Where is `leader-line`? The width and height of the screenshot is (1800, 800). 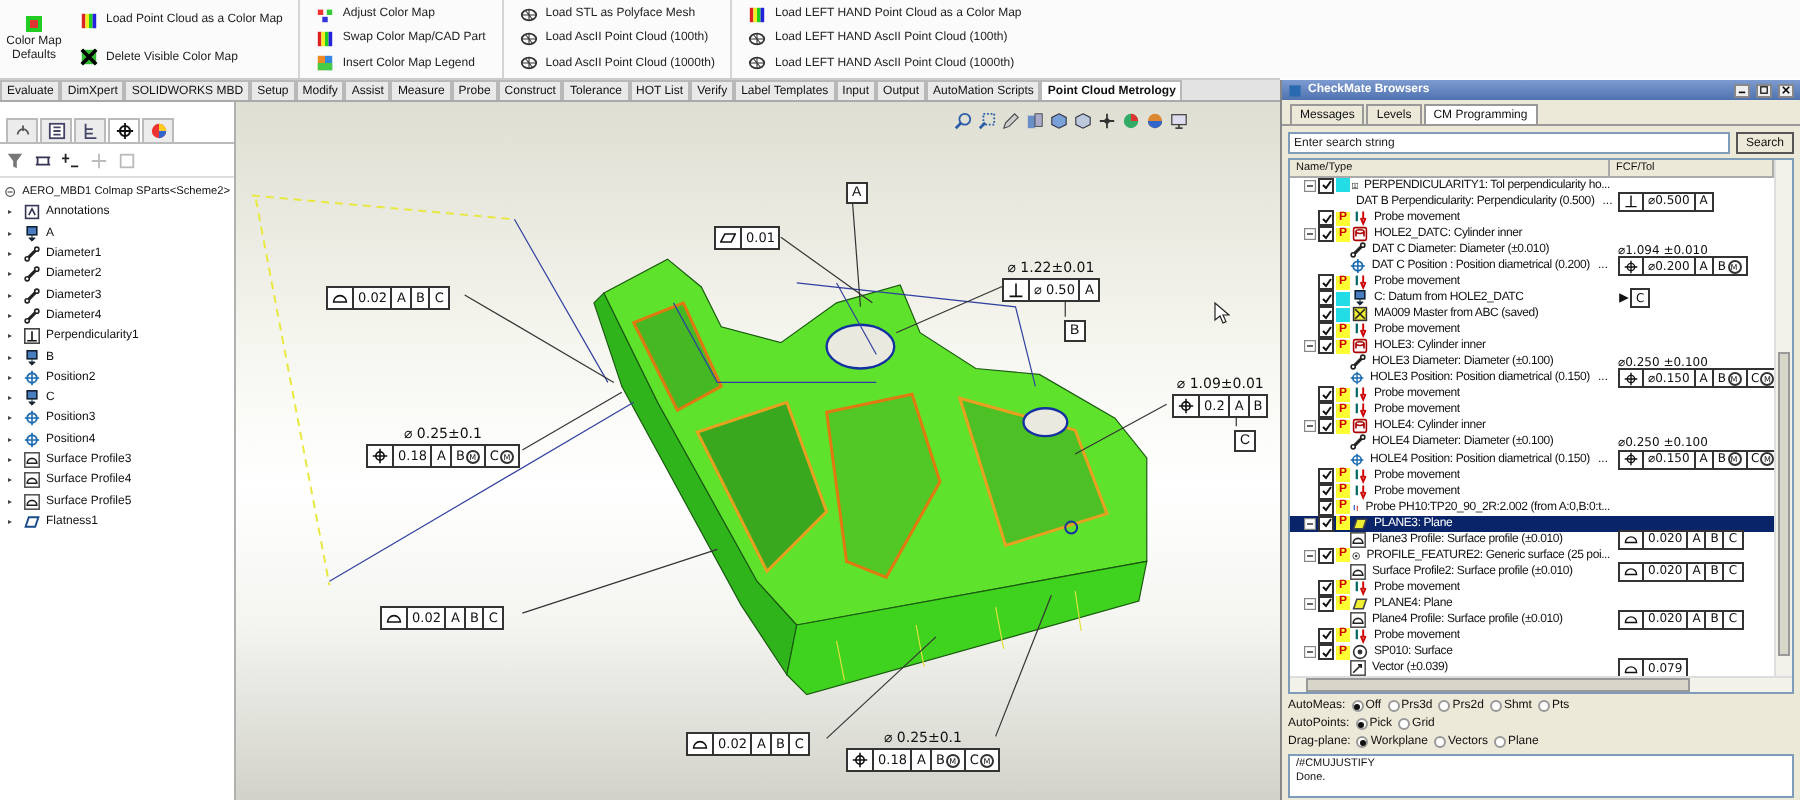
leader-line is located at coordinates (1023, 665).